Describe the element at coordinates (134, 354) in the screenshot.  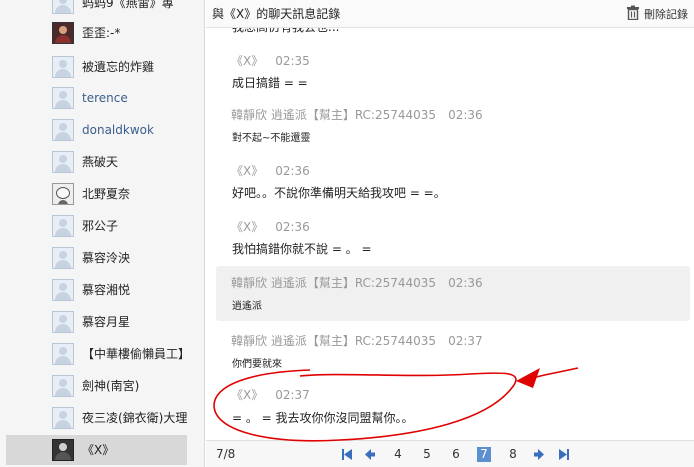
I see `contact-name: 【中華樓偷懶員工】` at that location.